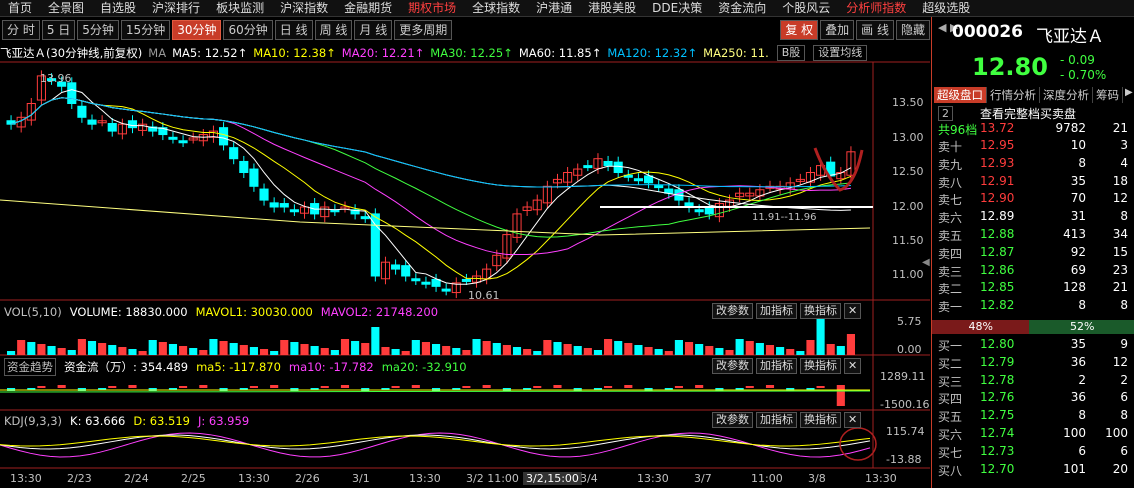  What do you see at coordinates (950, 253) in the screenshot?
I see `book-label: 卖四` at bounding box center [950, 253].